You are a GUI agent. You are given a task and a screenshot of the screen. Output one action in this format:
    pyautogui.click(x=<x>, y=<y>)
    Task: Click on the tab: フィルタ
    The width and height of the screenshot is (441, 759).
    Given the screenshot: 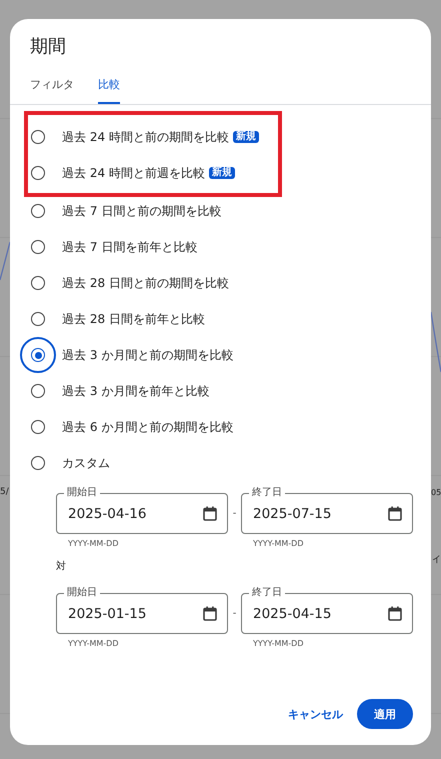 What is the action you would take?
    pyautogui.click(x=52, y=90)
    